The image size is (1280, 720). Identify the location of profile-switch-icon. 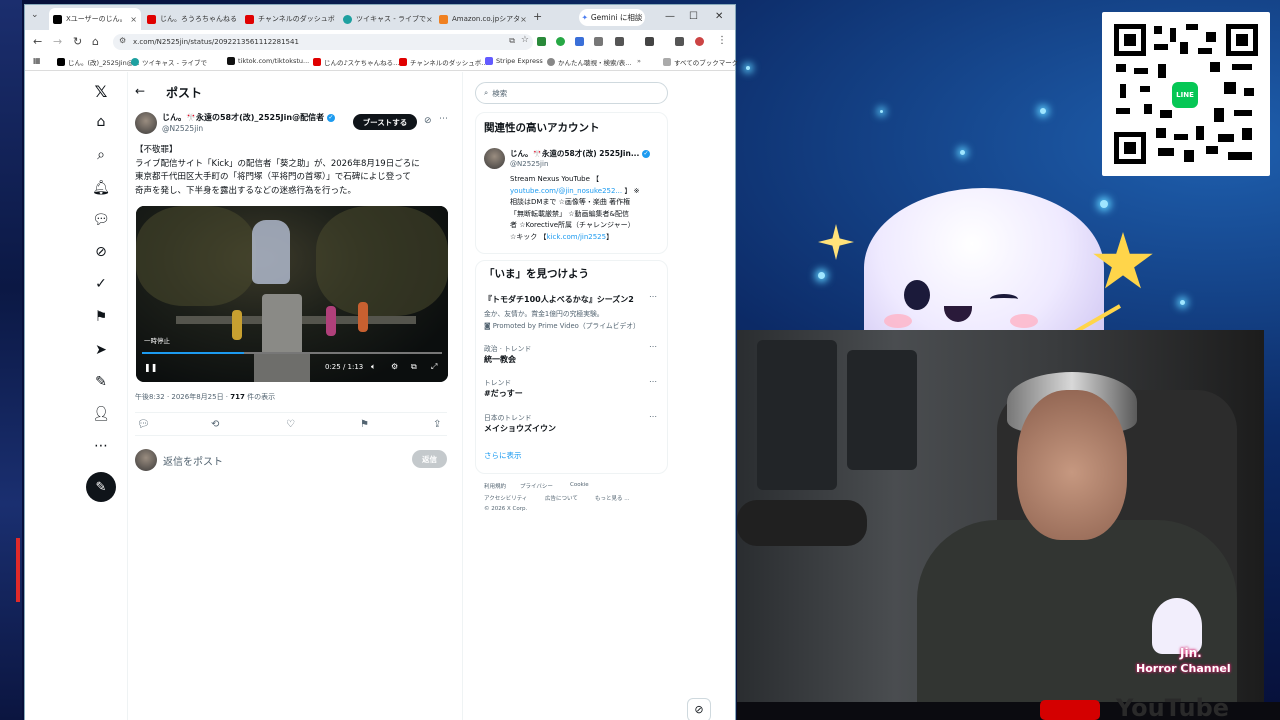
(649, 41).